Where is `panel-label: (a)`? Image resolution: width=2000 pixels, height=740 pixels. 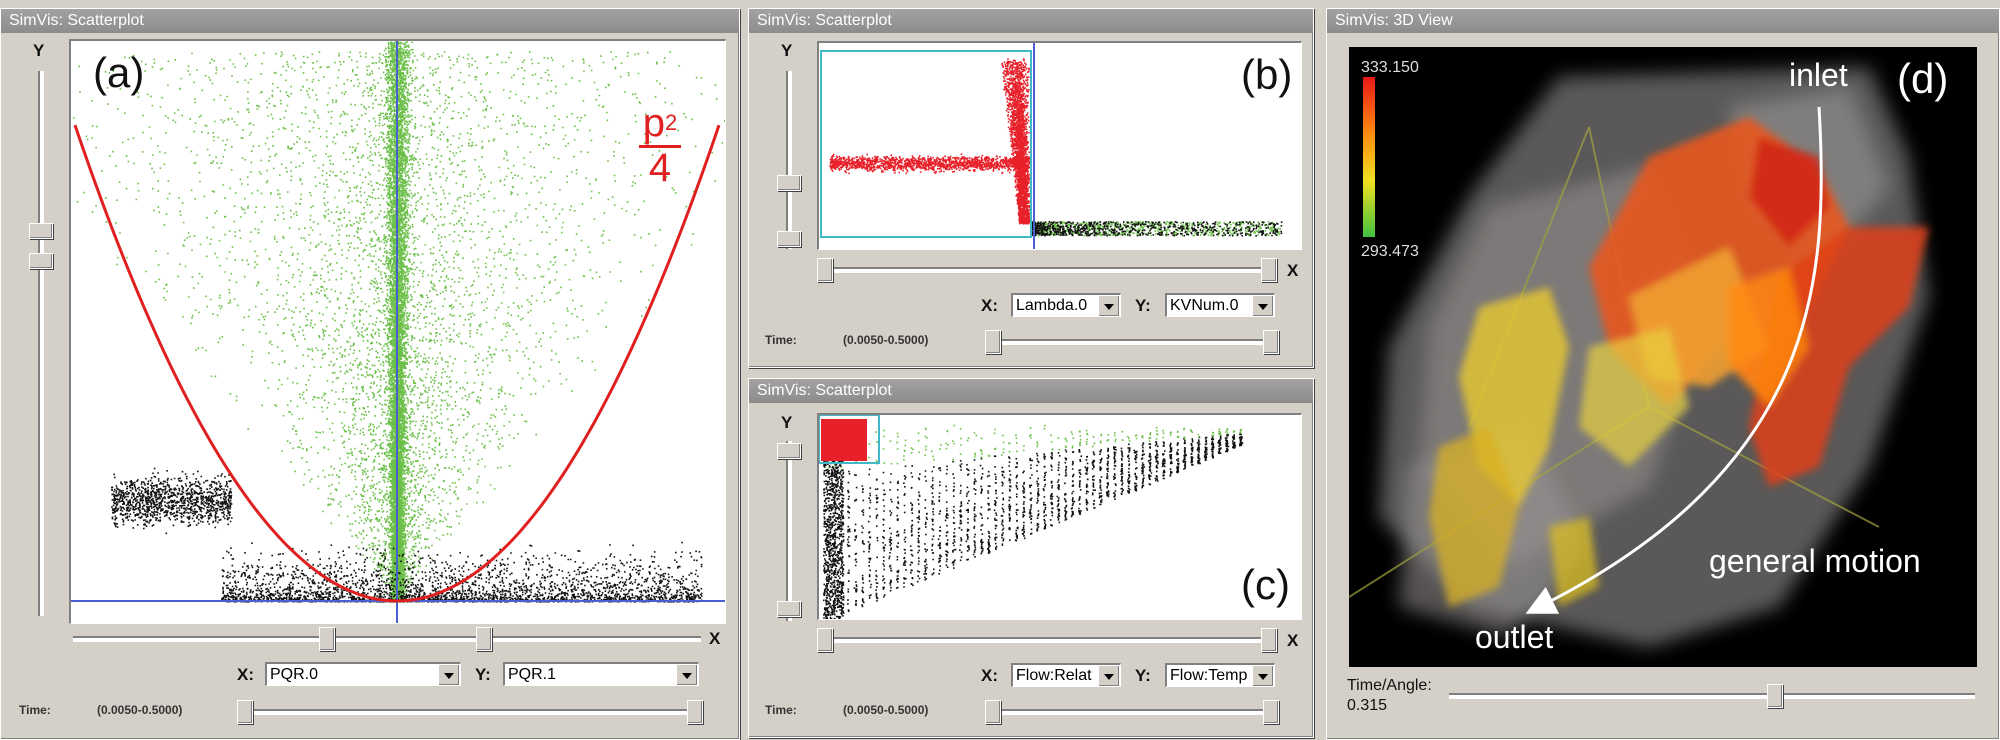 panel-label: (a) is located at coordinates (119, 72).